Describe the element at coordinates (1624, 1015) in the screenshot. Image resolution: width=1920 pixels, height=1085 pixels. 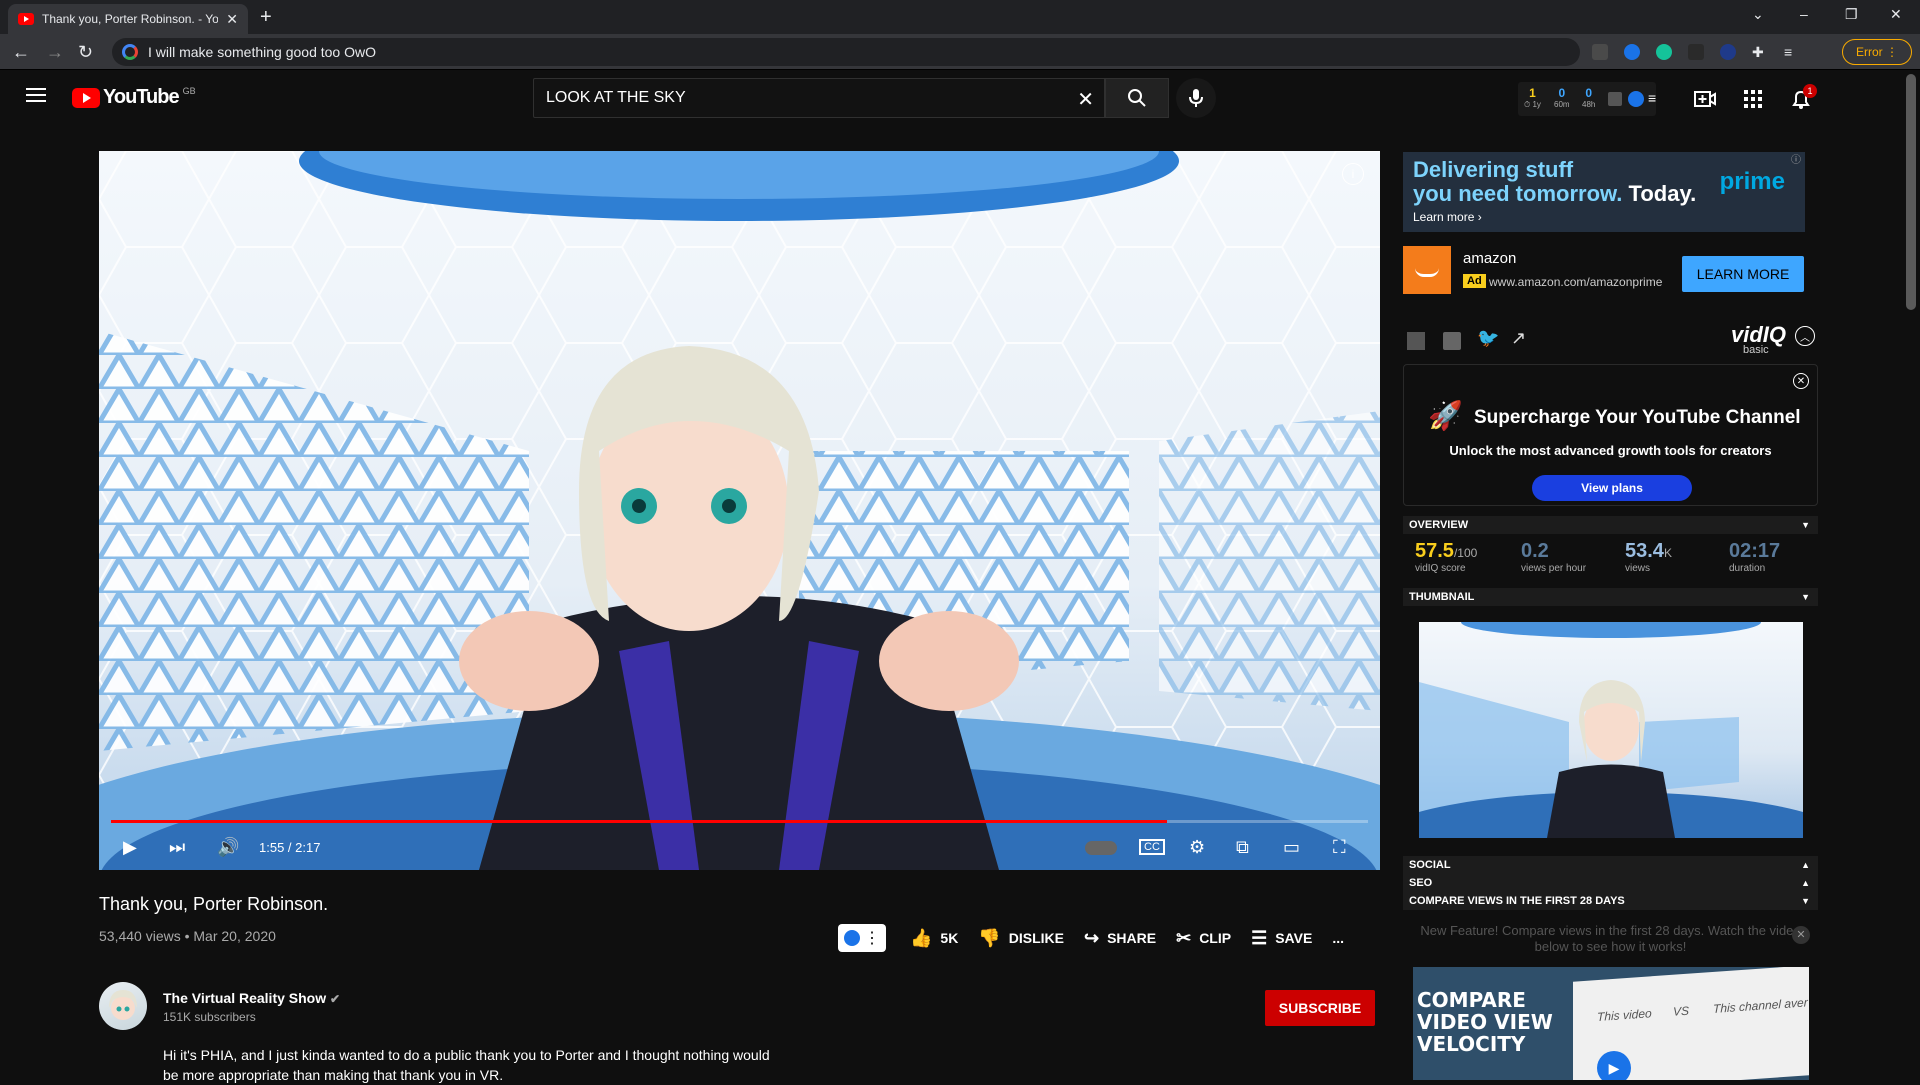
I see `cv-this-video-label: This video` at that location.